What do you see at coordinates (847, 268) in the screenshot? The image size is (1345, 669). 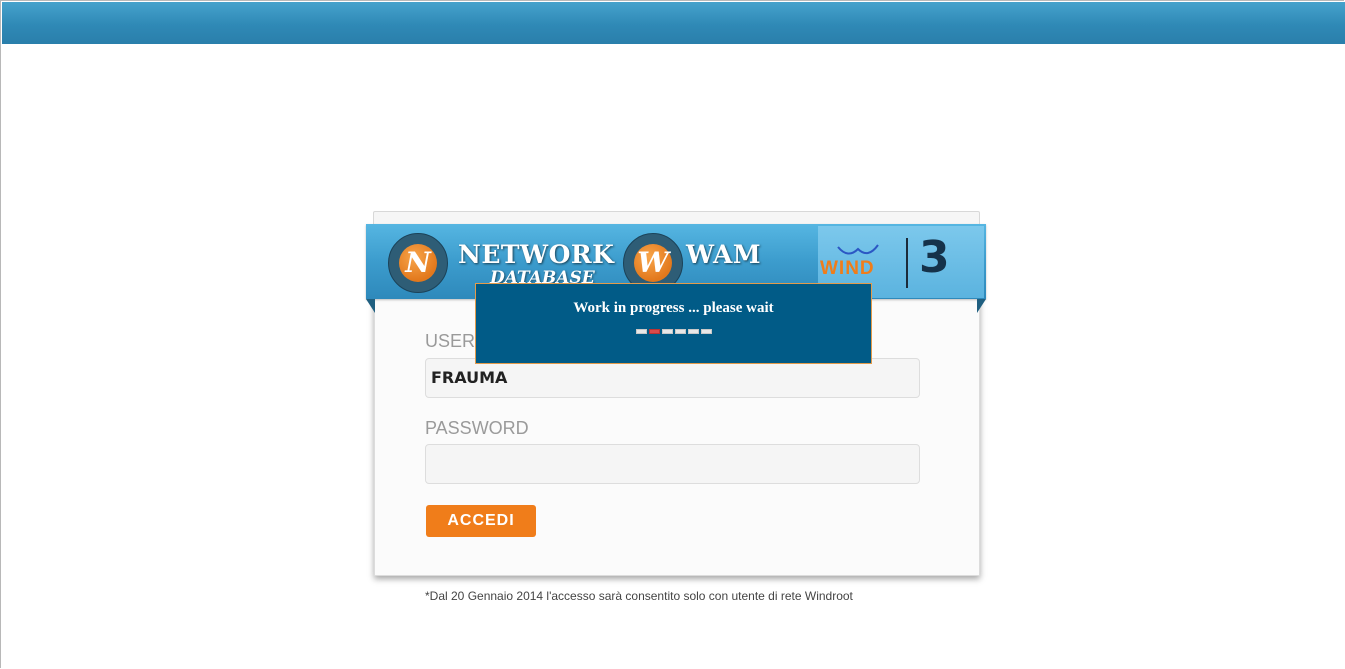 I see `wind-logo: WIND` at bounding box center [847, 268].